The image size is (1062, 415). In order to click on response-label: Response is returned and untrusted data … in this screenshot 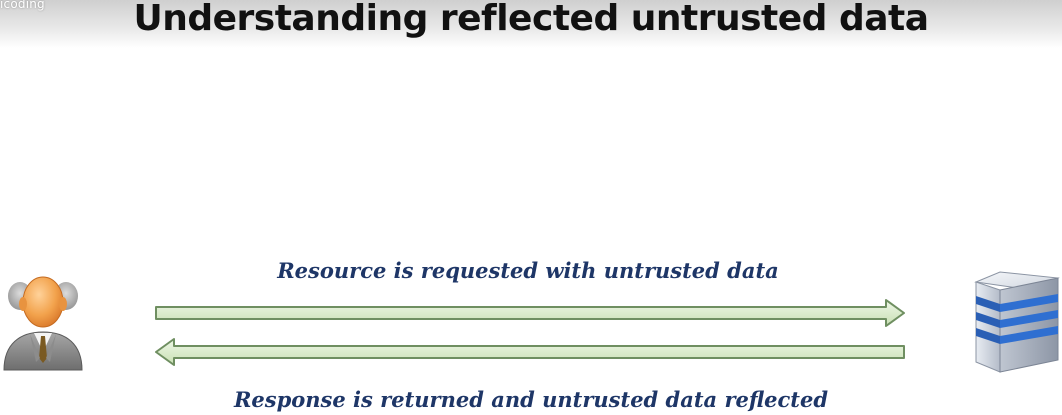, I will do `click(531, 399)`.